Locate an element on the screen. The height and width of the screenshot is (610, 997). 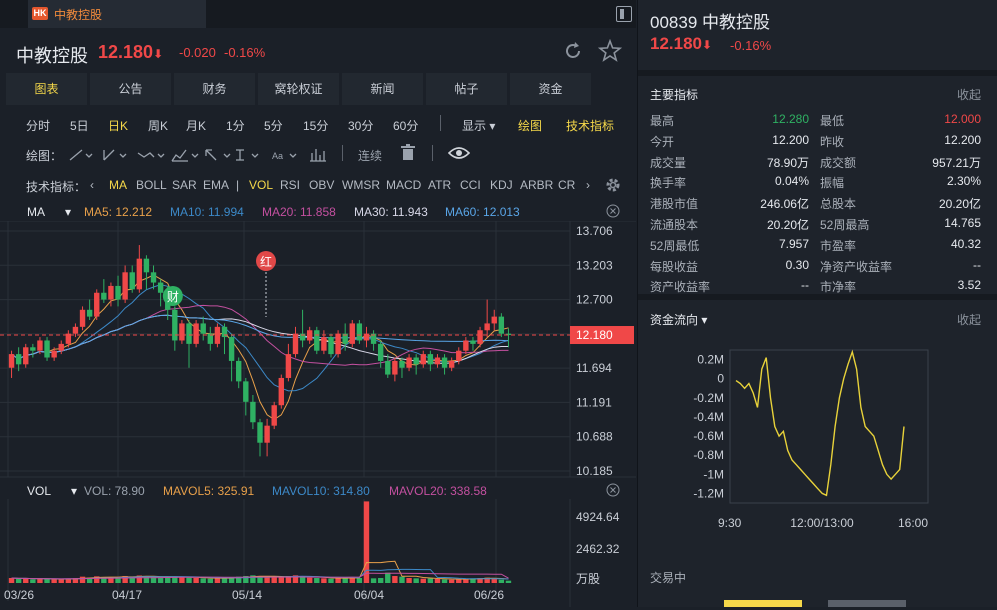
indicator-macd: MACD is located at coordinates (403, 185).